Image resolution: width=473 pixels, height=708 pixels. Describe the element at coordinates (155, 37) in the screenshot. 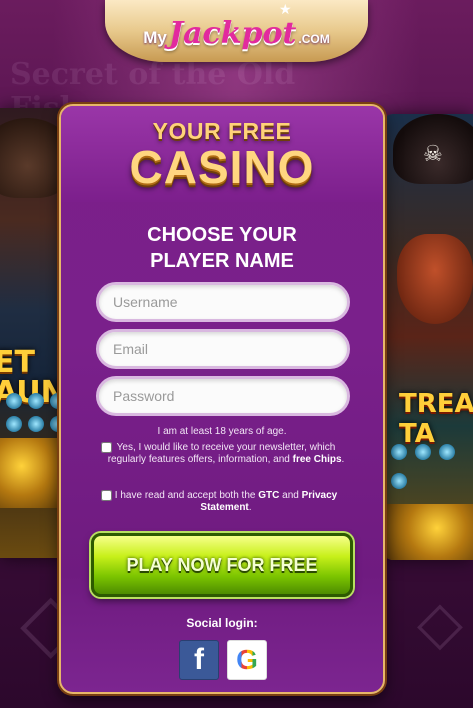

I see `logo-my: My` at that location.